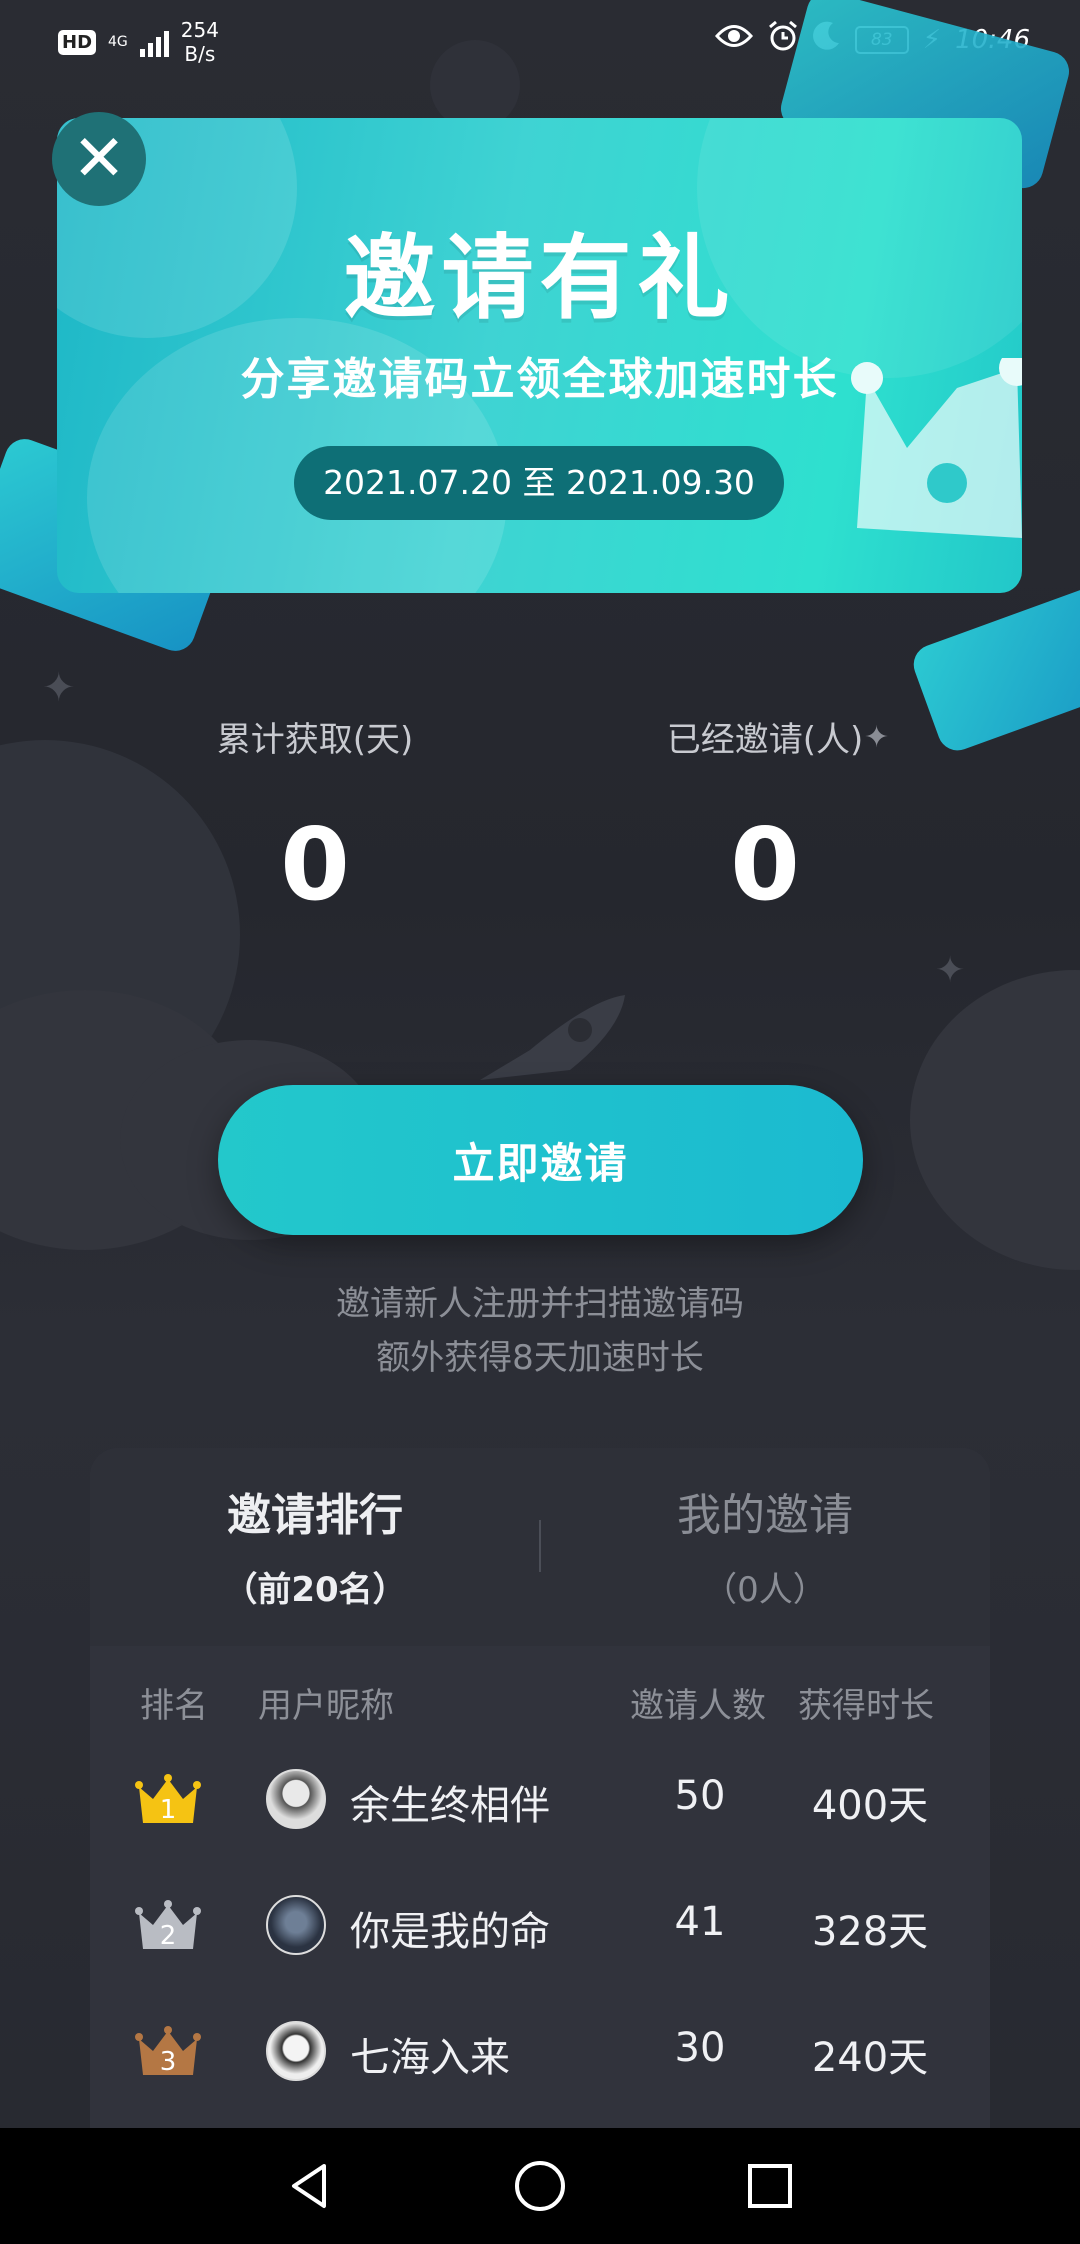 Image resolution: width=1080 pixels, height=2244 pixels. Describe the element at coordinates (539, 379) in the screenshot. I see `banner-subtitle: 分享邀请码立领全球加速时长` at that location.